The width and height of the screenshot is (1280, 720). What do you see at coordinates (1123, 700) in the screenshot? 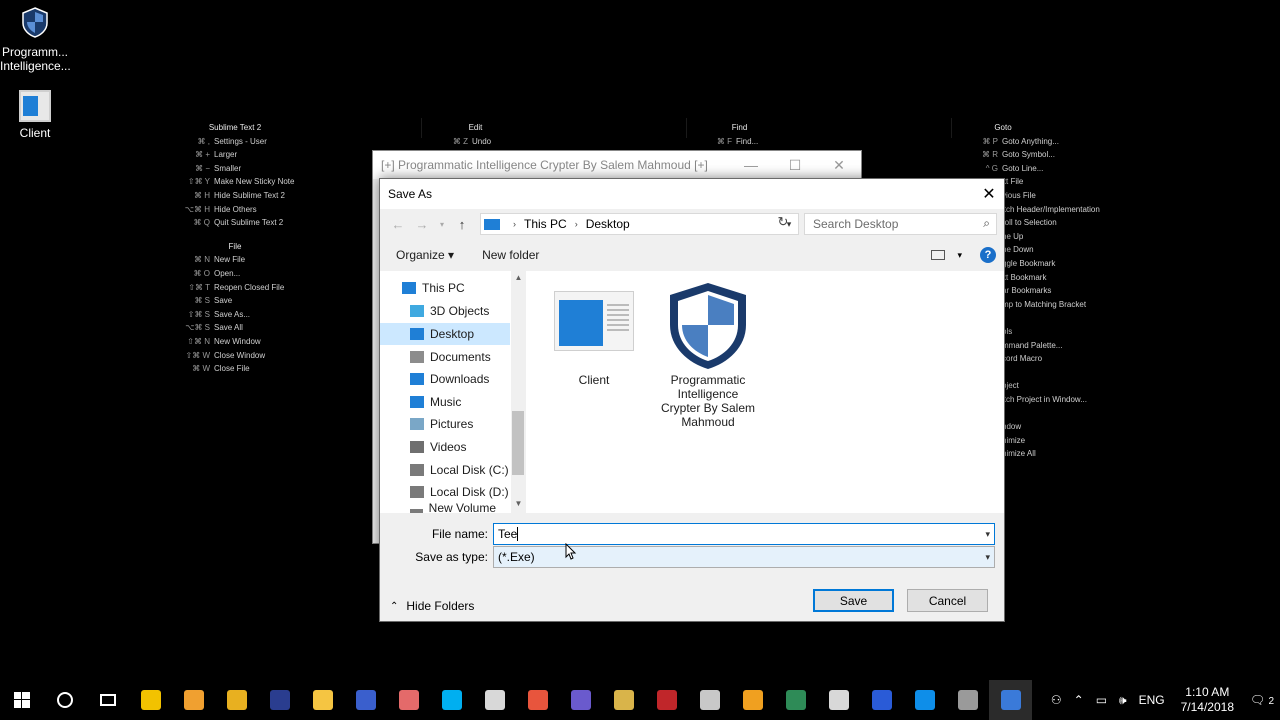
I see `volume-icon: 🕪` at bounding box center [1123, 700].